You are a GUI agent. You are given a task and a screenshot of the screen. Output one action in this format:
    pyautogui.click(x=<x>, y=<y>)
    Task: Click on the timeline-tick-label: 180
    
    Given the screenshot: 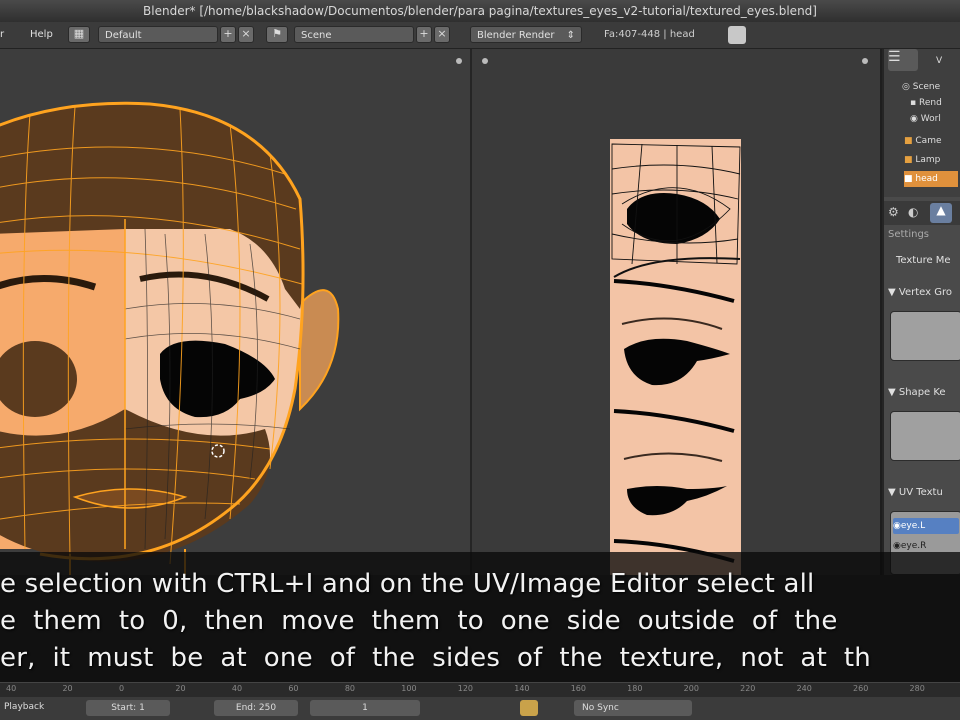 What is the action you would take?
    pyautogui.click(x=635, y=688)
    